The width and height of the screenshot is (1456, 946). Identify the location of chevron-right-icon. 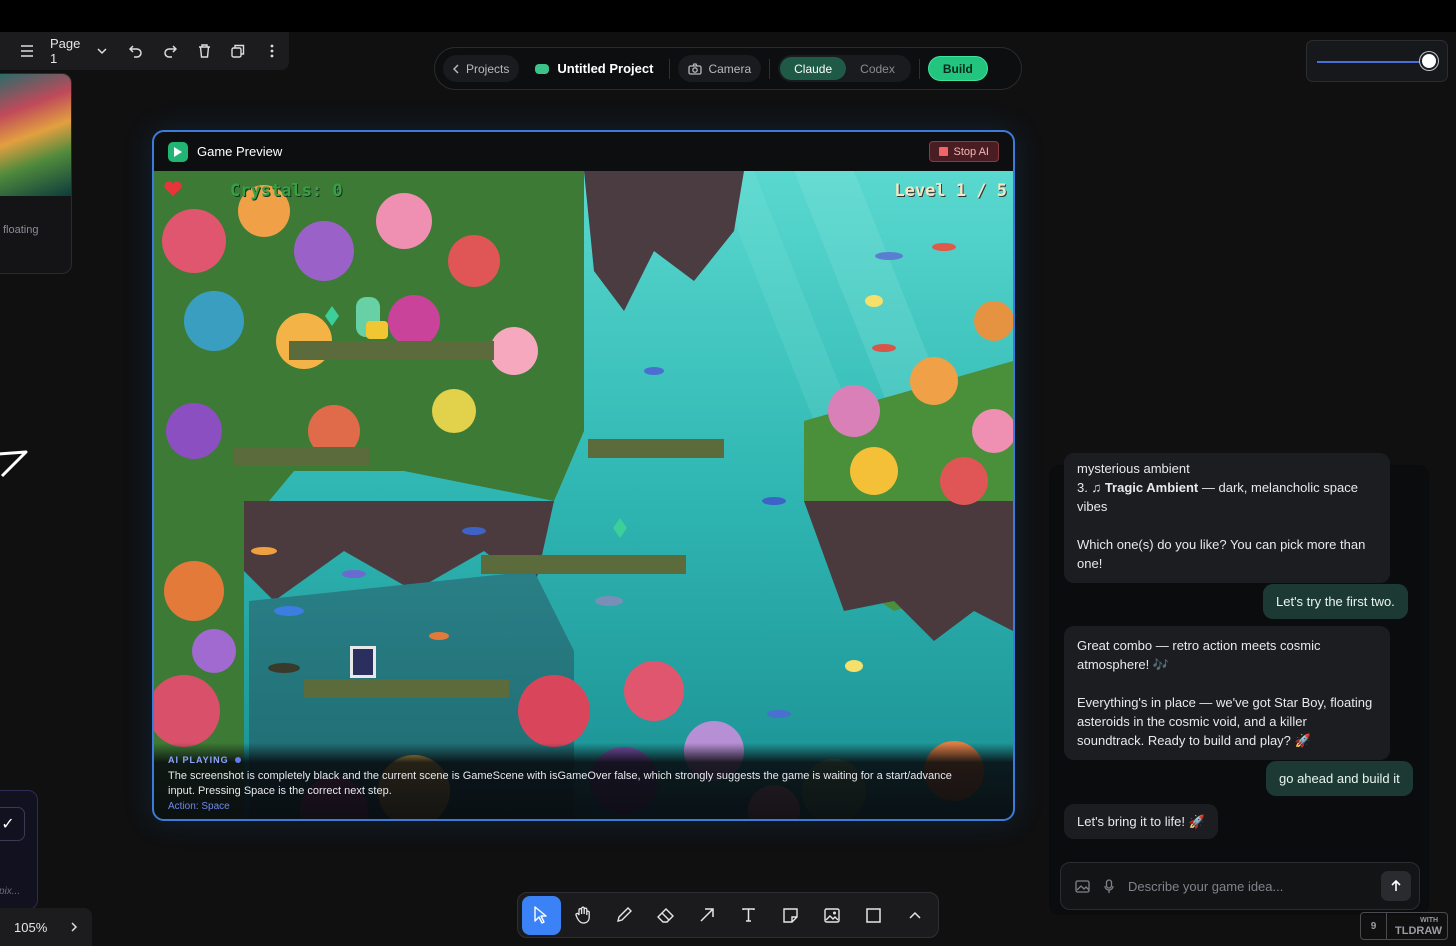
(74, 927).